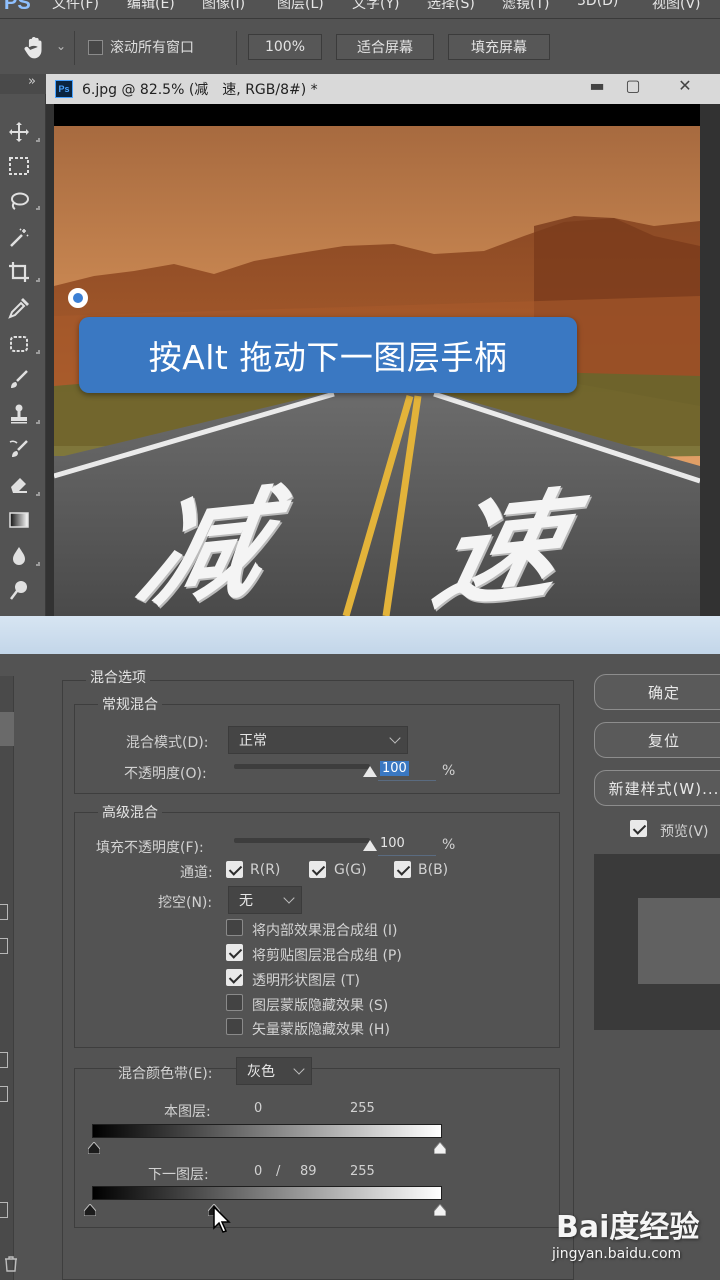 The width and height of the screenshot is (720, 1280). What do you see at coordinates (7, 978) in the screenshot?
I see `styles-list` at bounding box center [7, 978].